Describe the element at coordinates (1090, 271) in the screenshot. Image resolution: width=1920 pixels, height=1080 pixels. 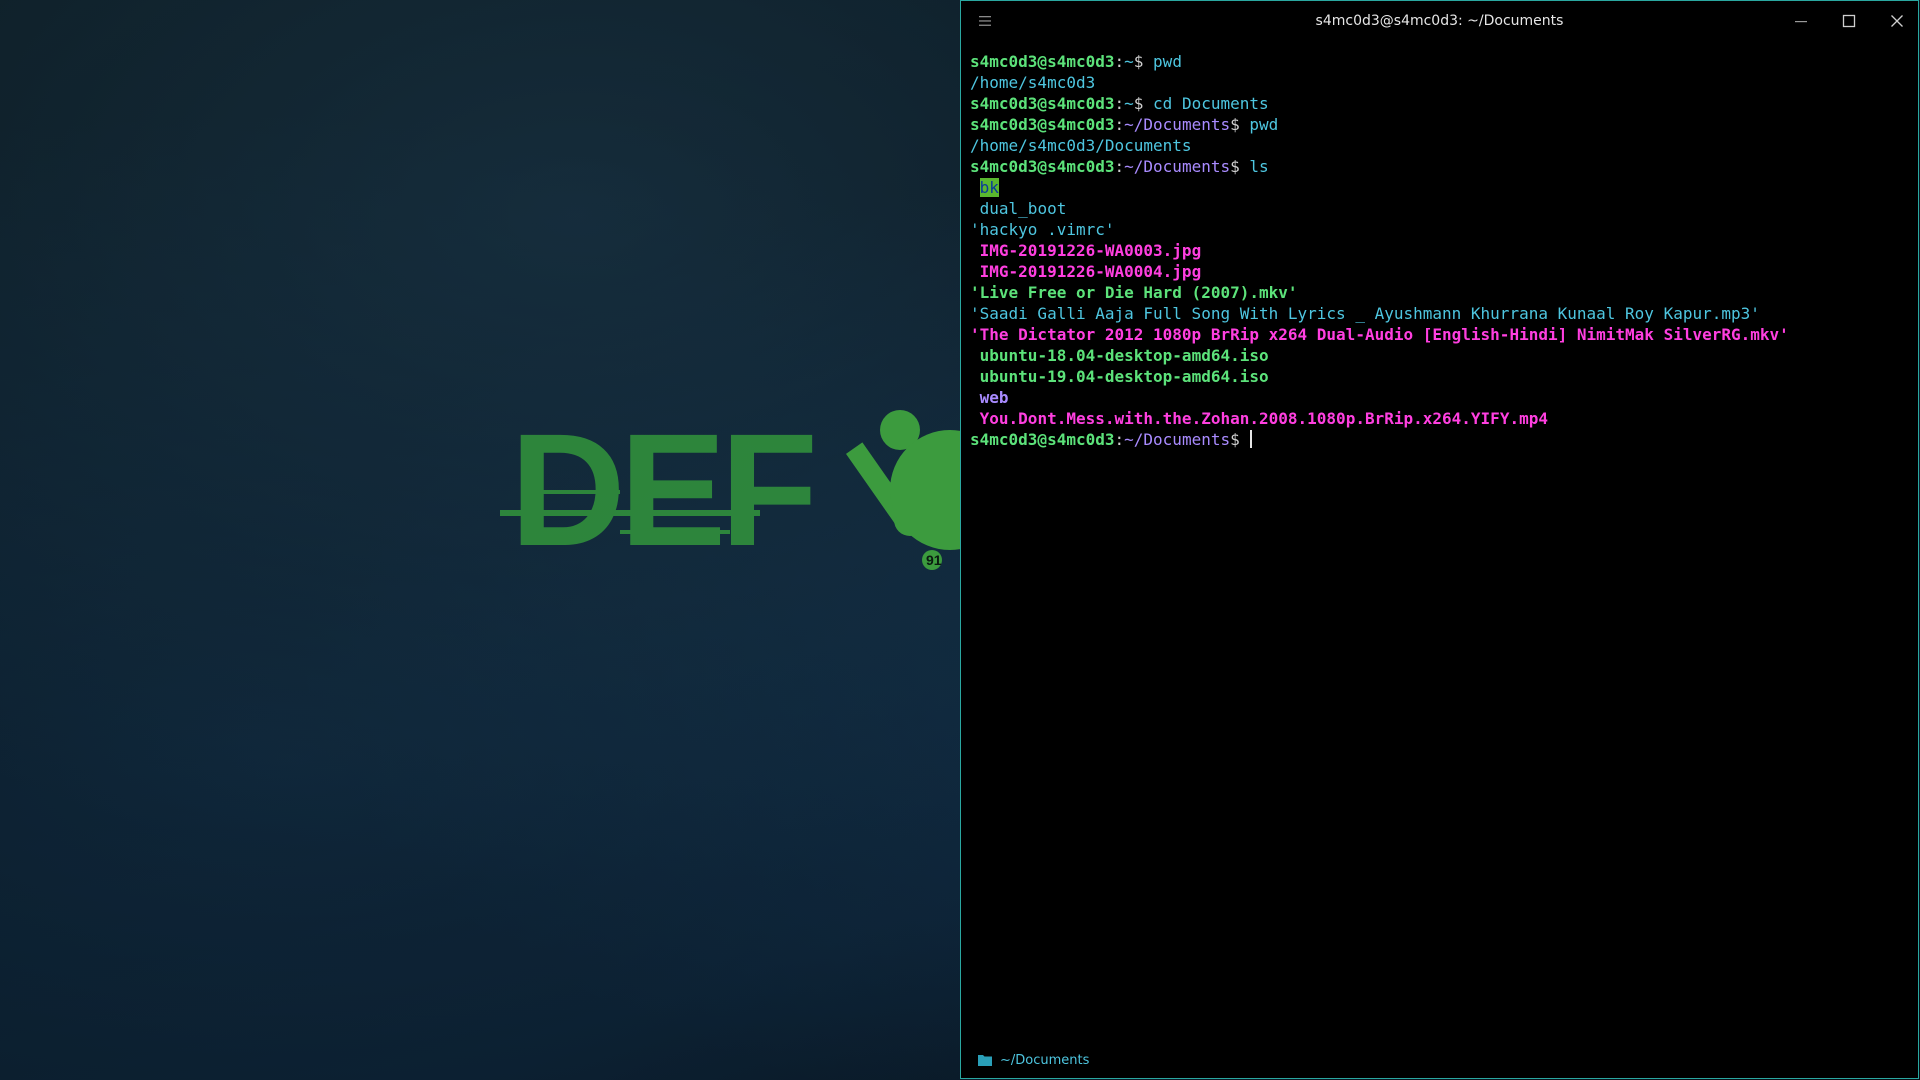
I see `file-entry: IMG-20191226-WA0004.jpg` at that location.